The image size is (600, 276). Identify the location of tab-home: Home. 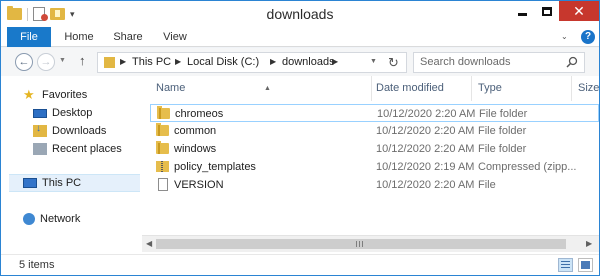
(79, 37).